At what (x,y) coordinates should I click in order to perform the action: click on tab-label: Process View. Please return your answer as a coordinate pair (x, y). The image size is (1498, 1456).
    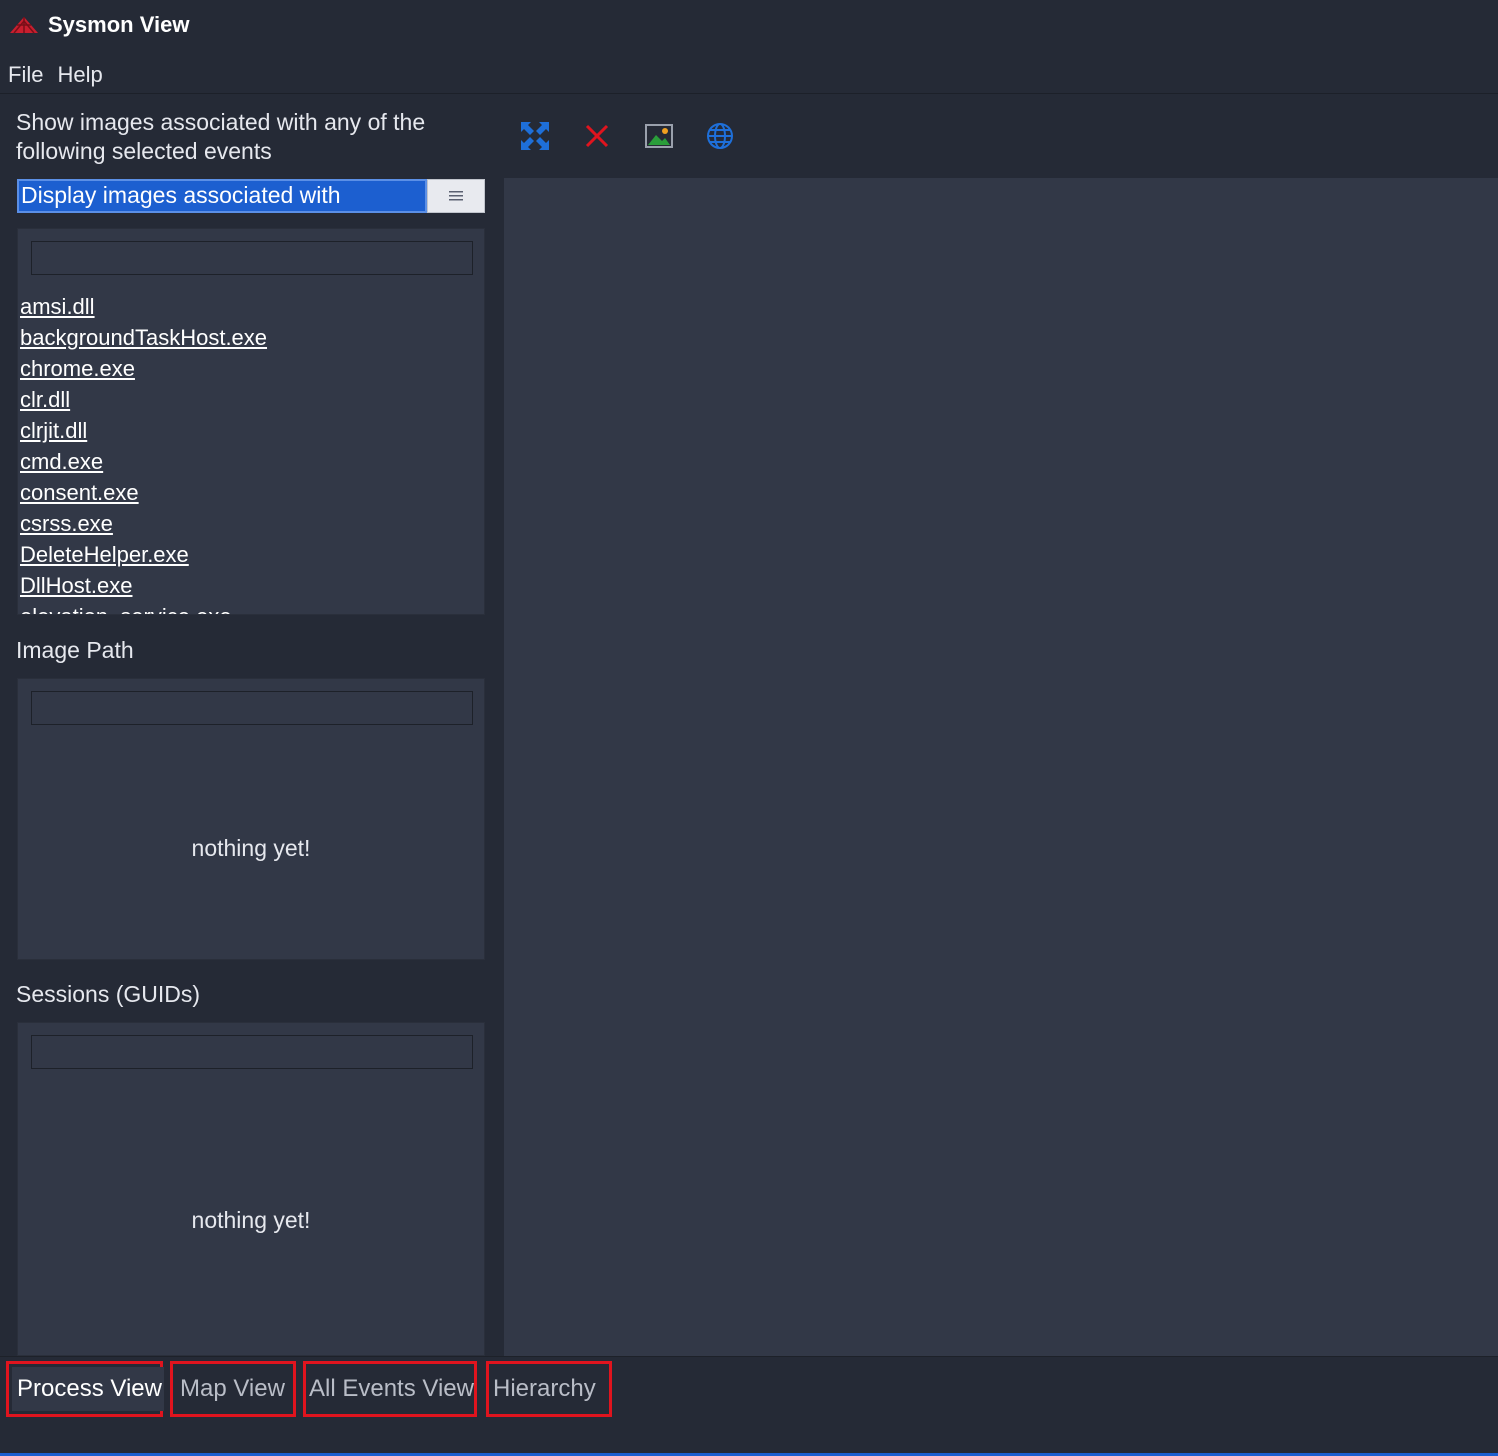
    Looking at the image, I should click on (88, 1389).